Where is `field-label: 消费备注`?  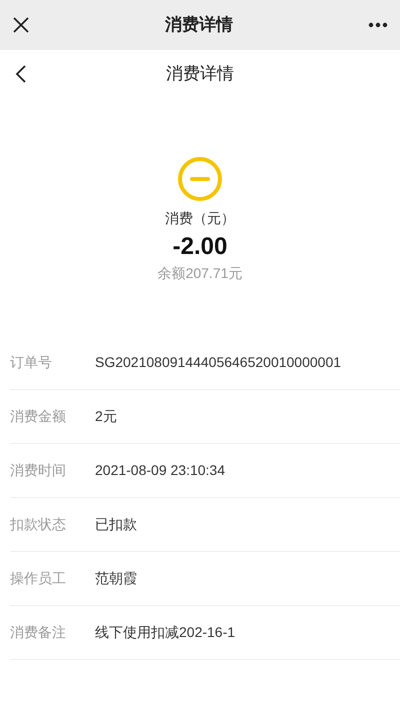
field-label: 消费备注 is located at coordinates (38, 632).